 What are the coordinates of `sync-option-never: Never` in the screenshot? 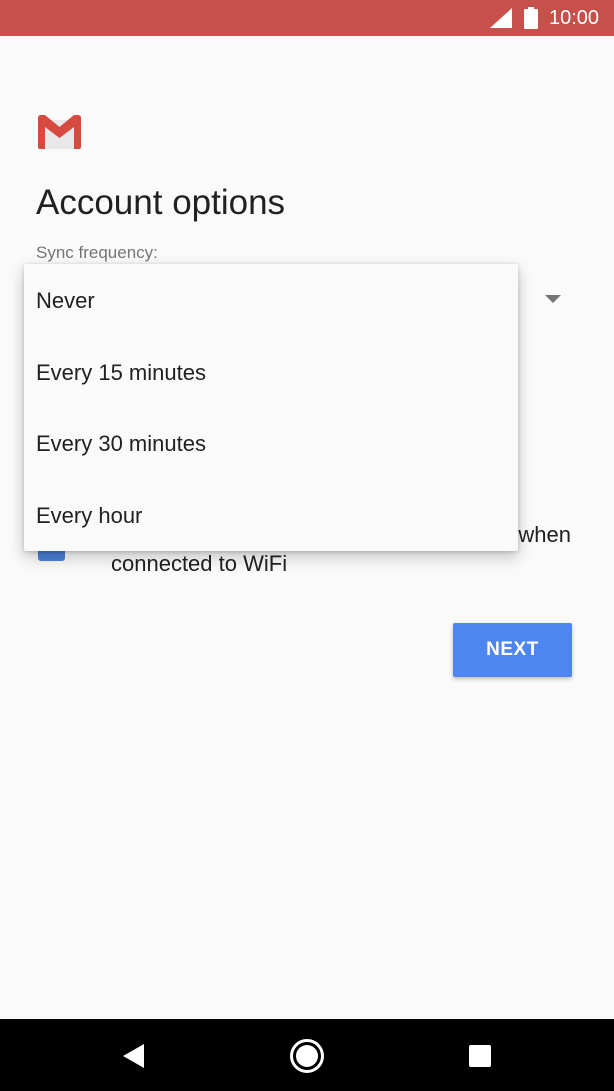 It's located at (271, 300).